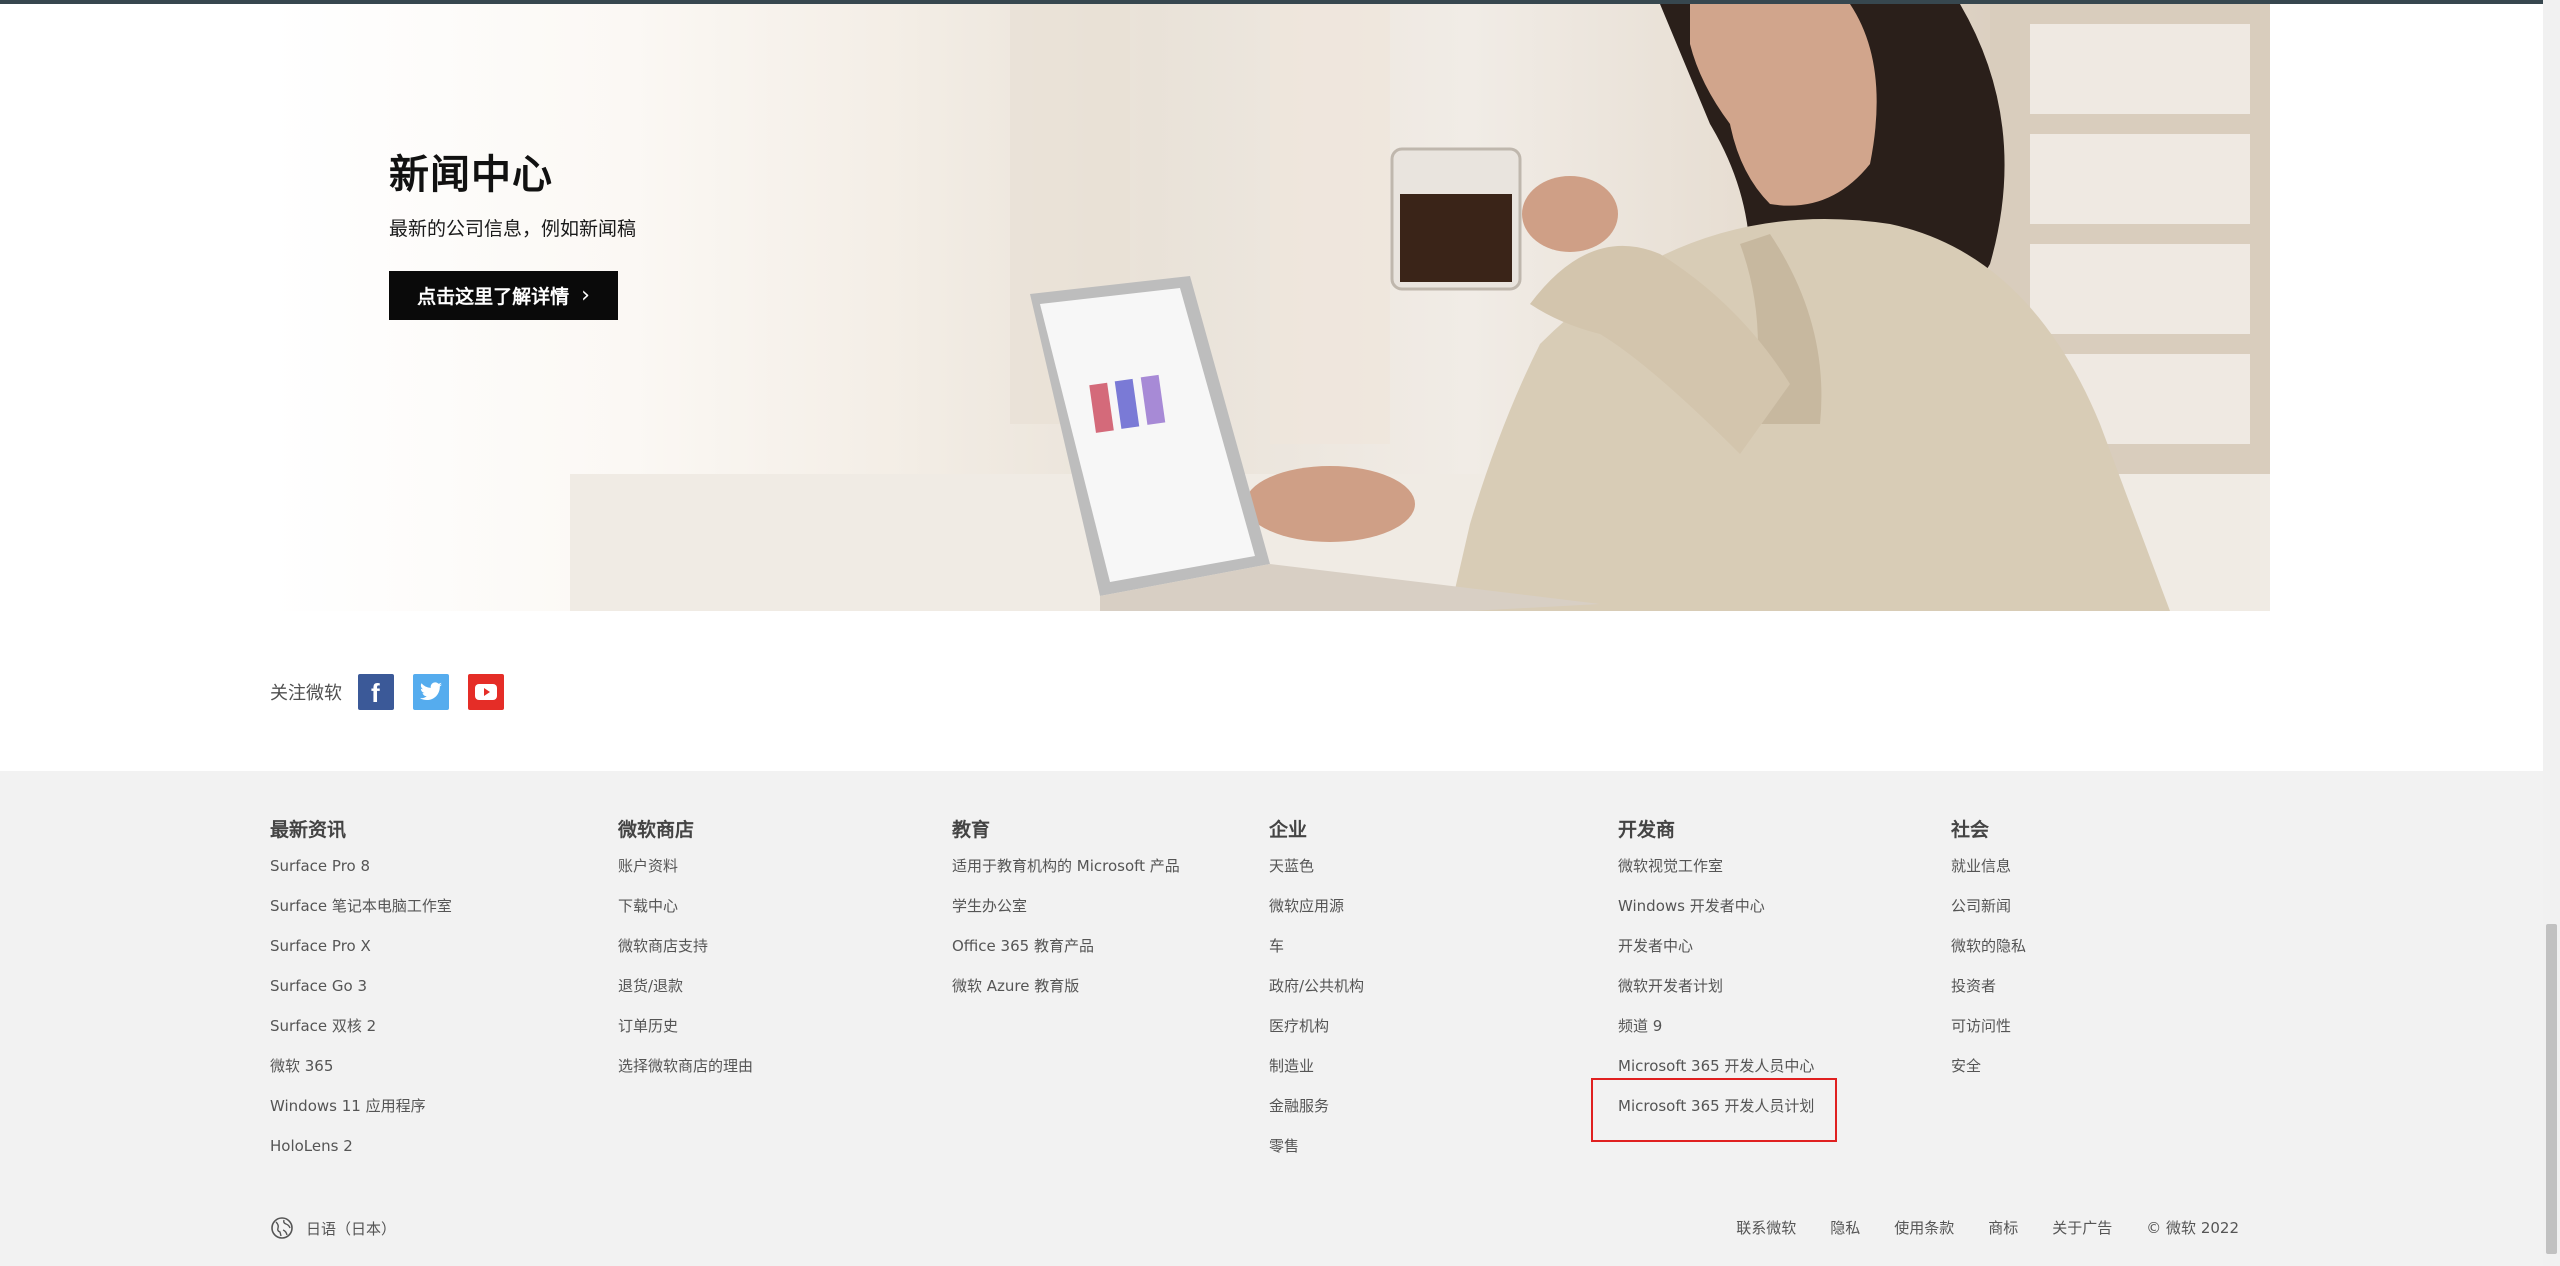  I want to click on footer-heading: 教育, so click(971, 830).